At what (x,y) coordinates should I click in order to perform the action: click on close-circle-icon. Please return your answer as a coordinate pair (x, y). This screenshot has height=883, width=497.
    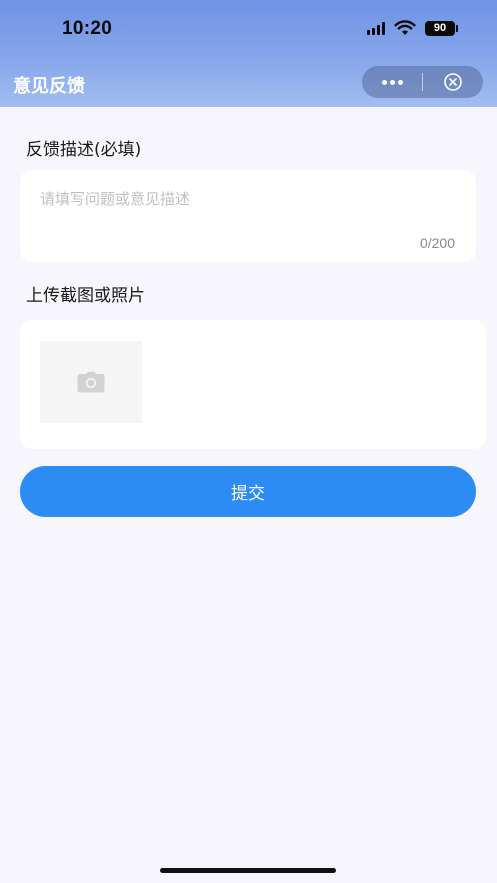
    Looking at the image, I should click on (453, 82).